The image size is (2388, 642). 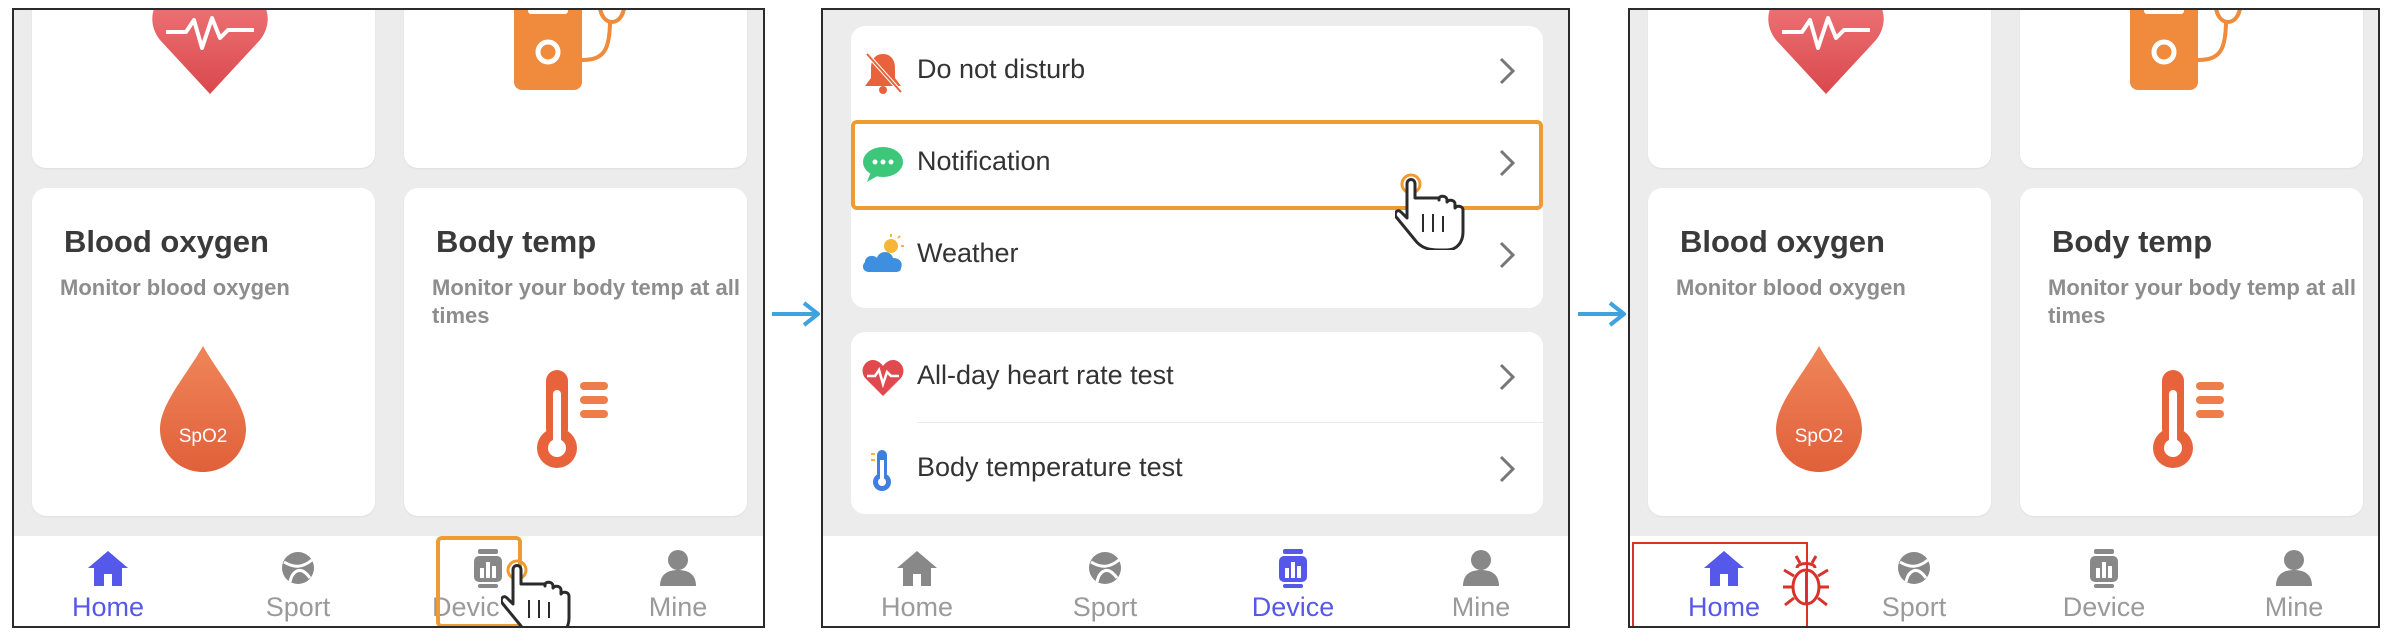 What do you see at coordinates (968, 253) in the screenshot?
I see `row-label: Weather` at bounding box center [968, 253].